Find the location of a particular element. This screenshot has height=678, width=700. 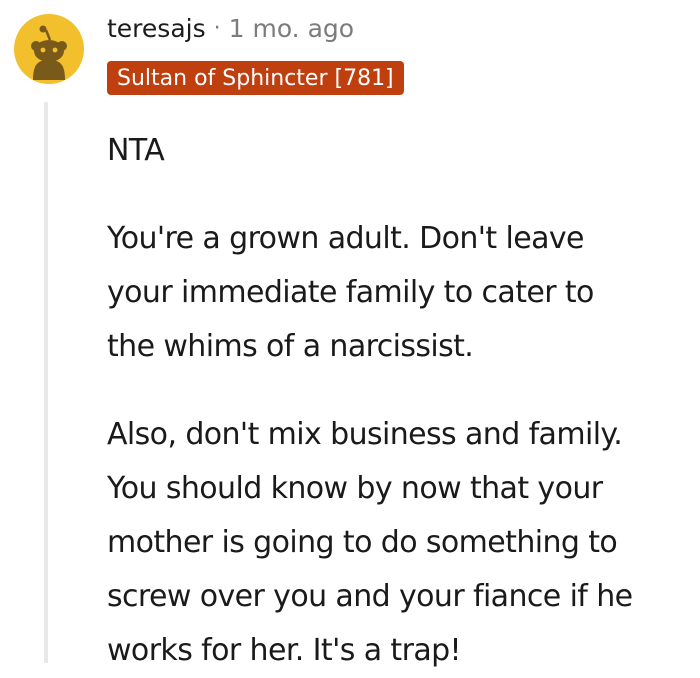

thread-collapse-line is located at coordinates (46, 382).